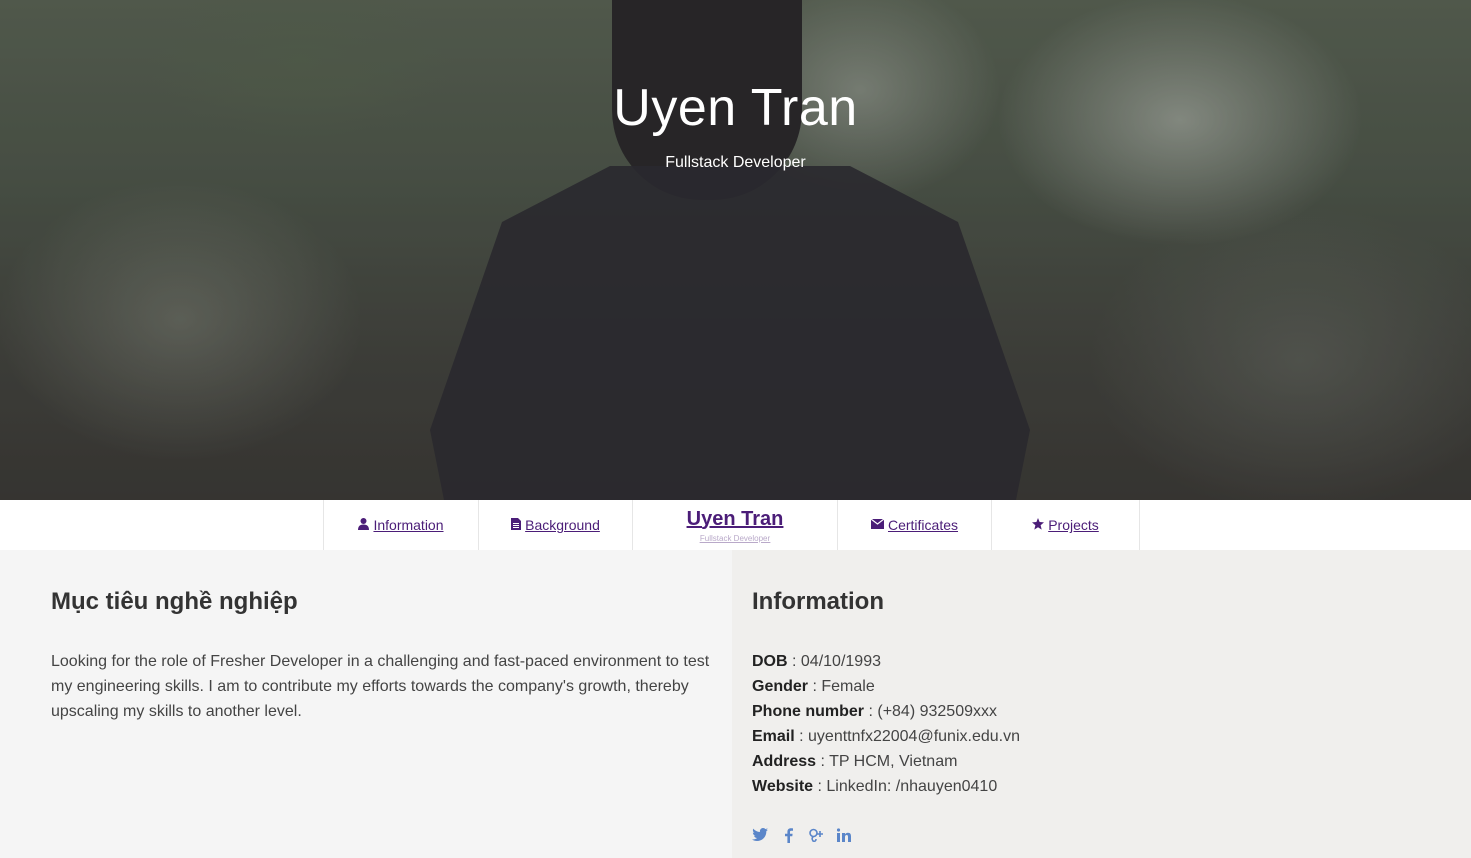  I want to click on nav-item-label: Certificates, so click(923, 525).